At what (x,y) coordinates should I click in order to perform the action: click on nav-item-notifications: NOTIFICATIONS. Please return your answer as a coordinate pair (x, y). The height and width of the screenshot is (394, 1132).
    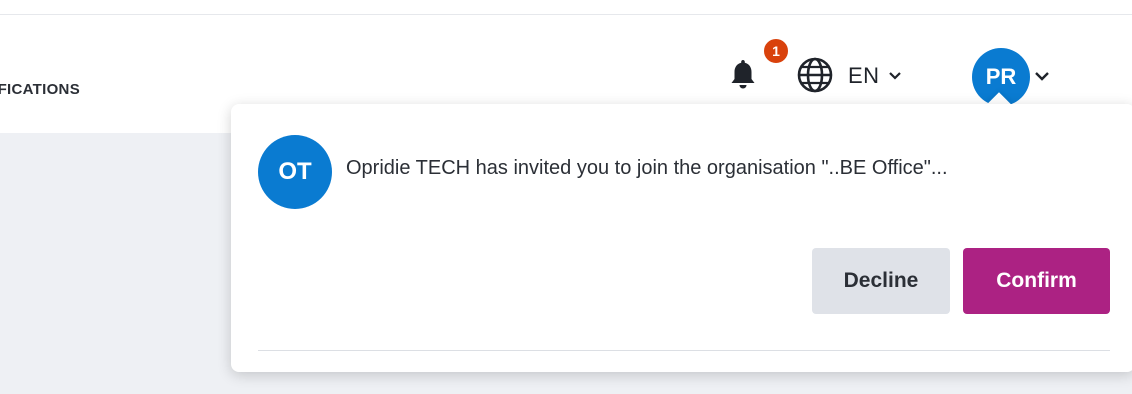
    Looking at the image, I should click on (40, 89).